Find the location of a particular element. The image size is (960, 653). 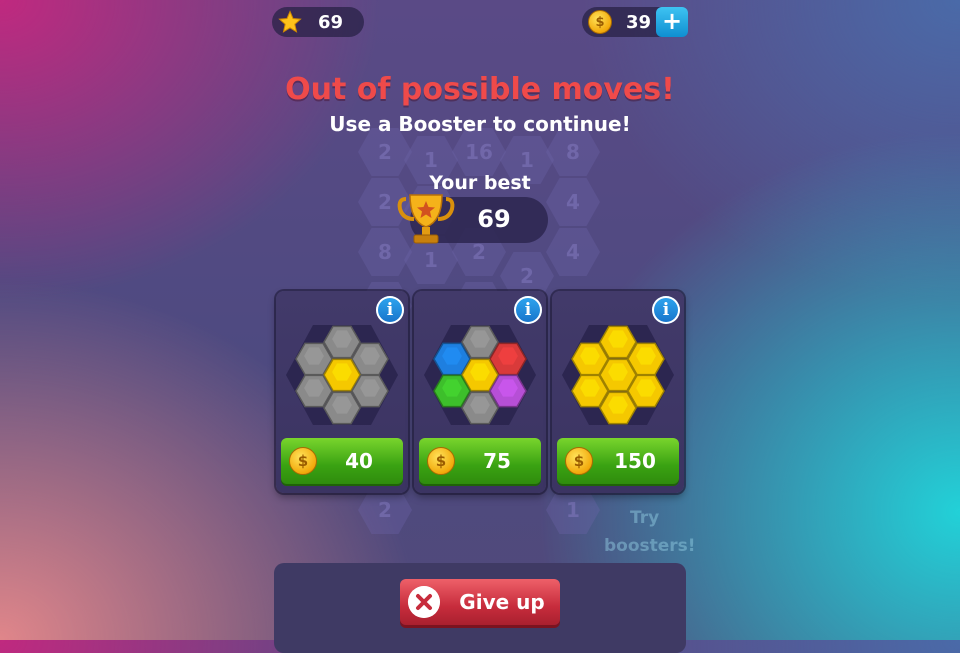

star-icon is located at coordinates (290, 21).